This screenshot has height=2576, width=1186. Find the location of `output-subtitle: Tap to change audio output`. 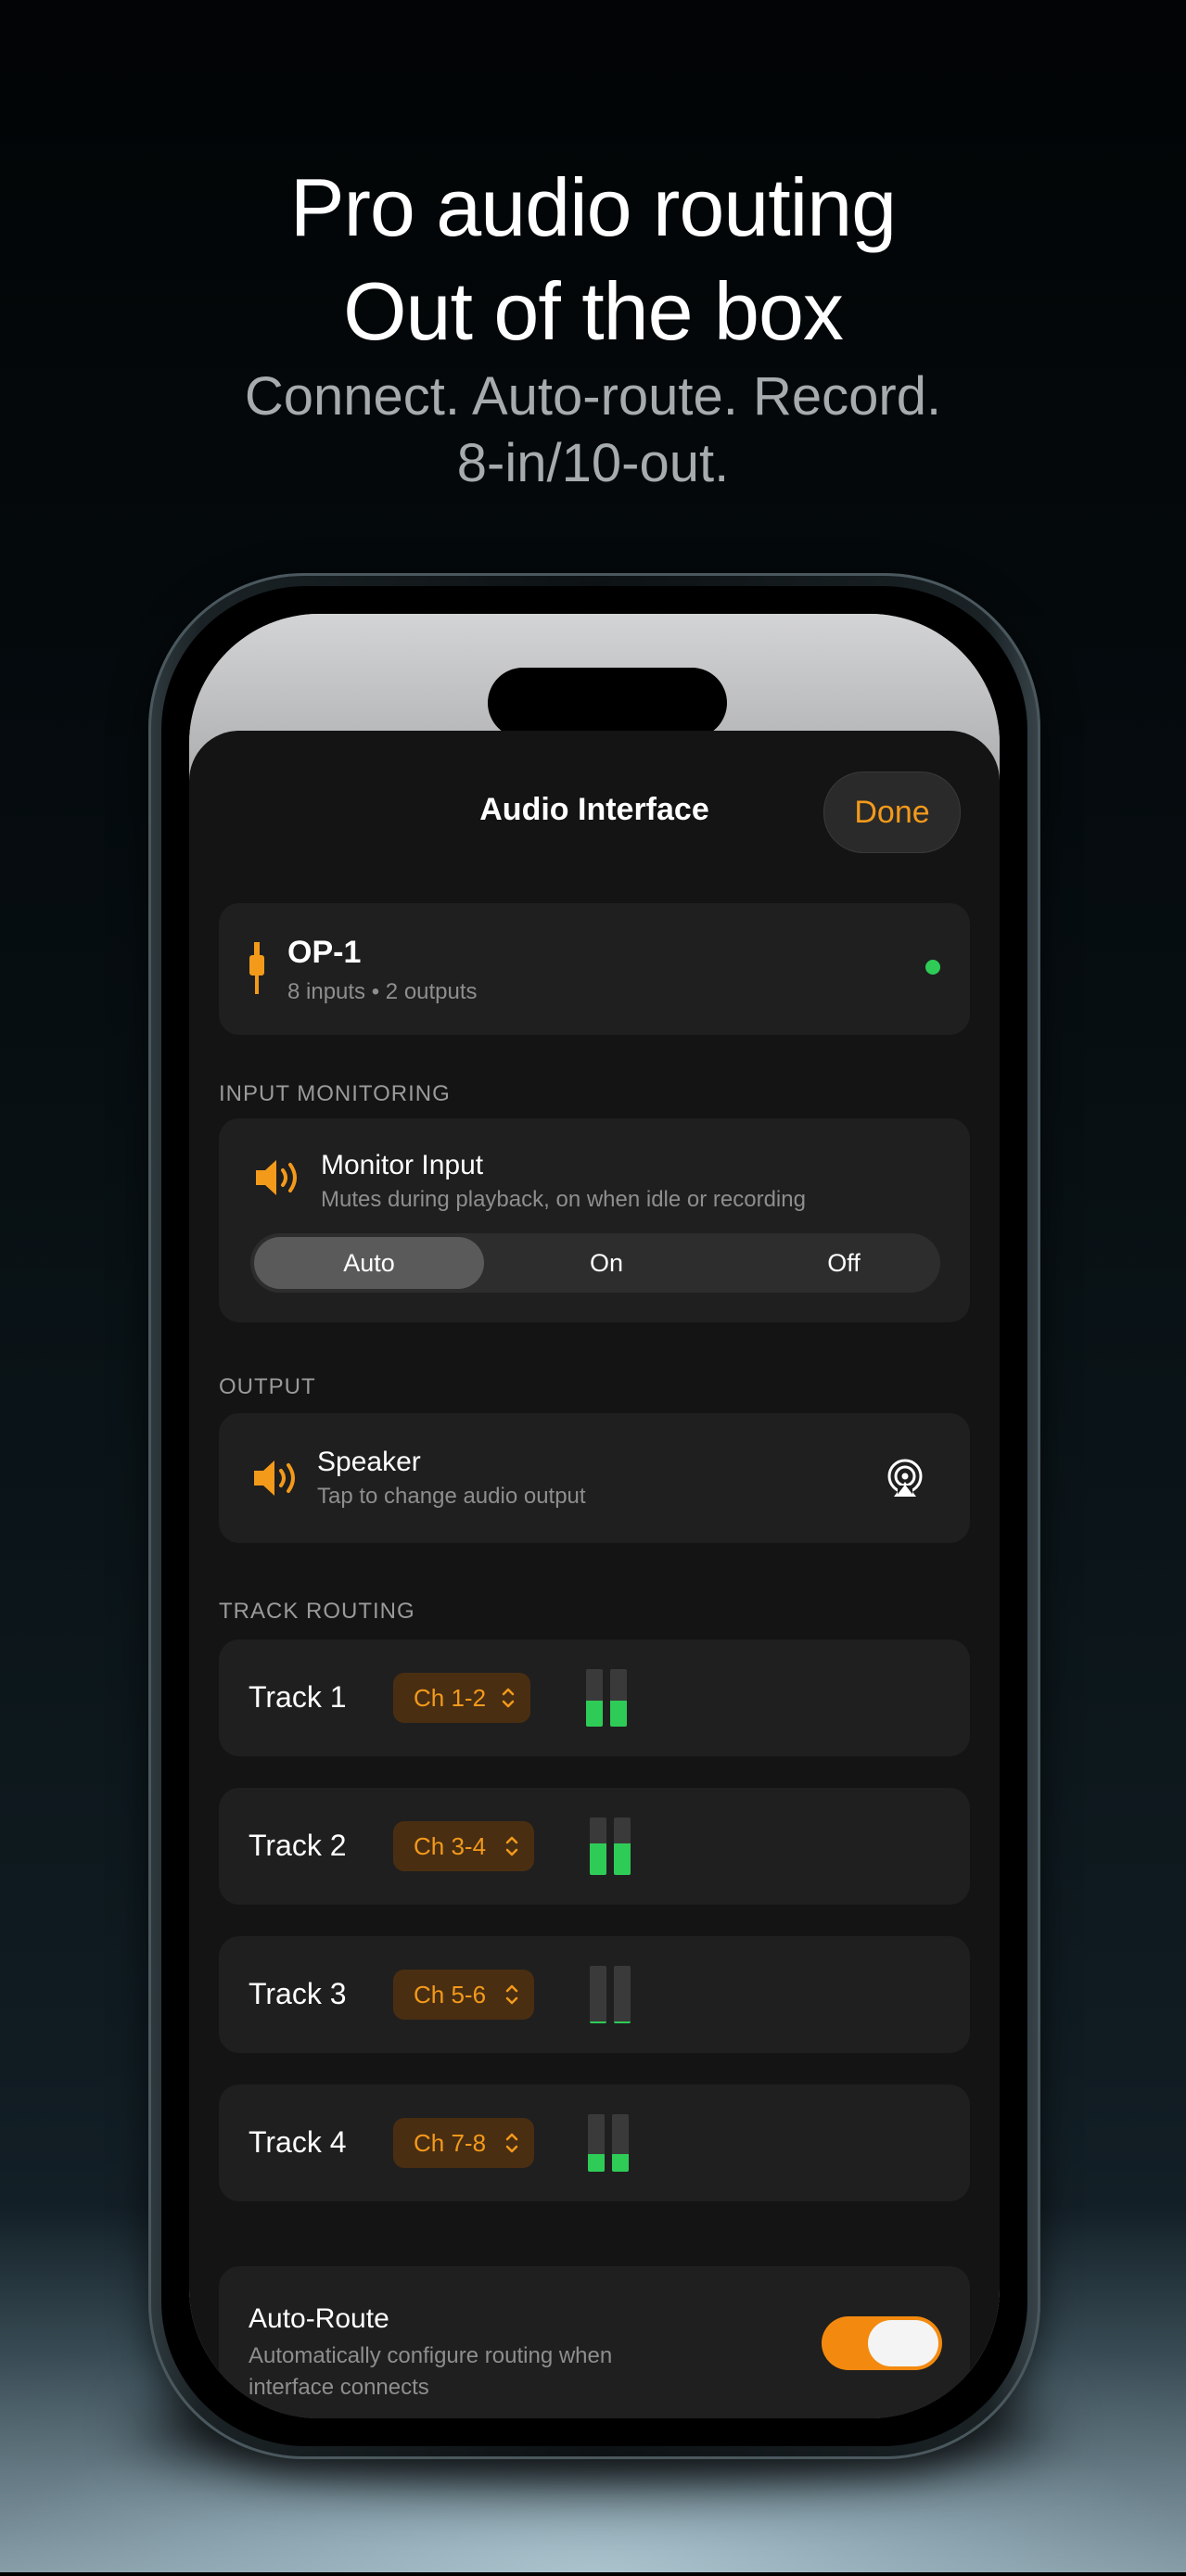

output-subtitle: Tap to change audio output is located at coordinates (452, 1497).